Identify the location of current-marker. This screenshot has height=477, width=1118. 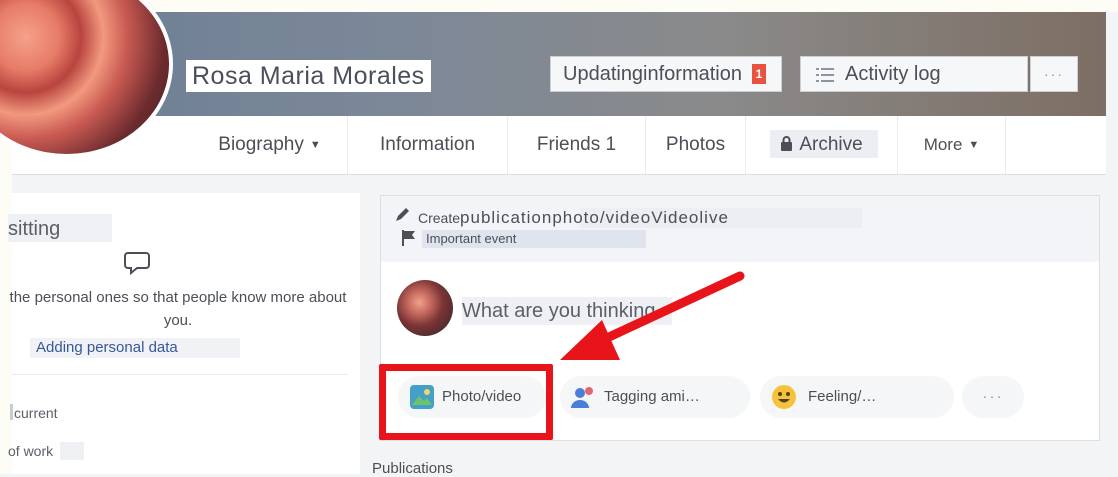
(11, 412).